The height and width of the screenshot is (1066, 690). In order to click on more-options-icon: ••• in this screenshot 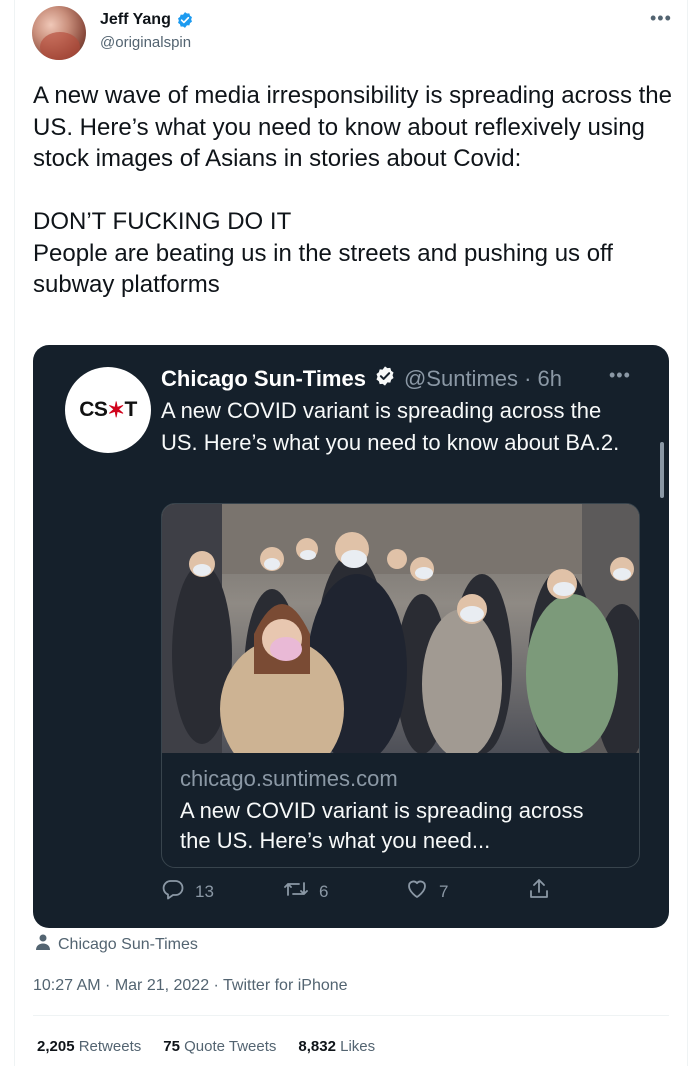, I will do `click(661, 18)`.